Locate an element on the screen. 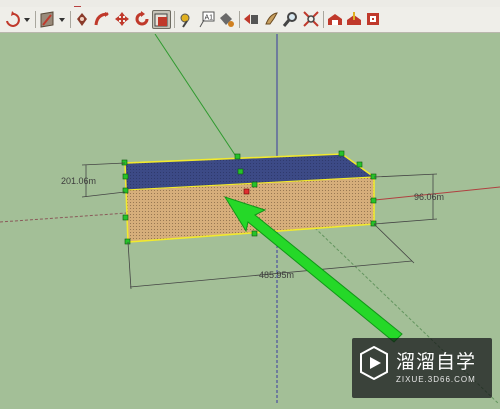  tape-measure-icon is located at coordinates (185, 20).